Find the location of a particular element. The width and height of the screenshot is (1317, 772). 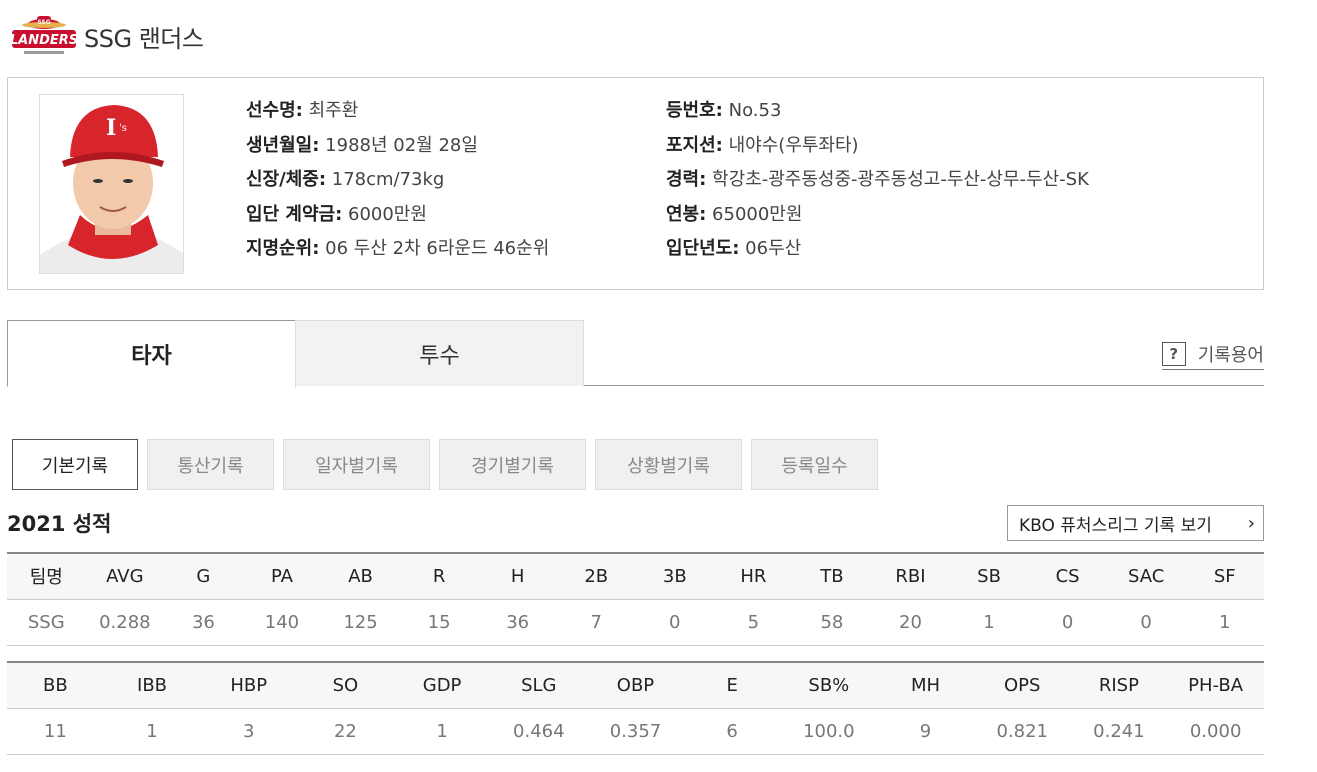

player-photo: I 's is located at coordinates (111, 184).